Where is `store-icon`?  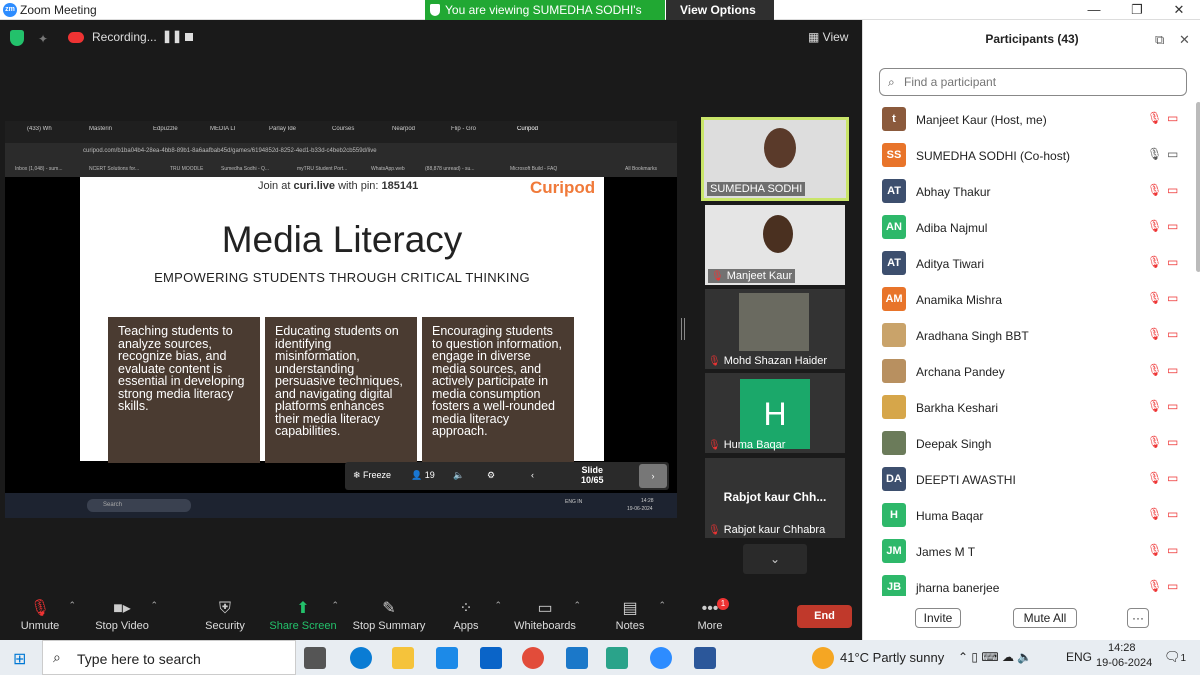
store-icon is located at coordinates (447, 658).